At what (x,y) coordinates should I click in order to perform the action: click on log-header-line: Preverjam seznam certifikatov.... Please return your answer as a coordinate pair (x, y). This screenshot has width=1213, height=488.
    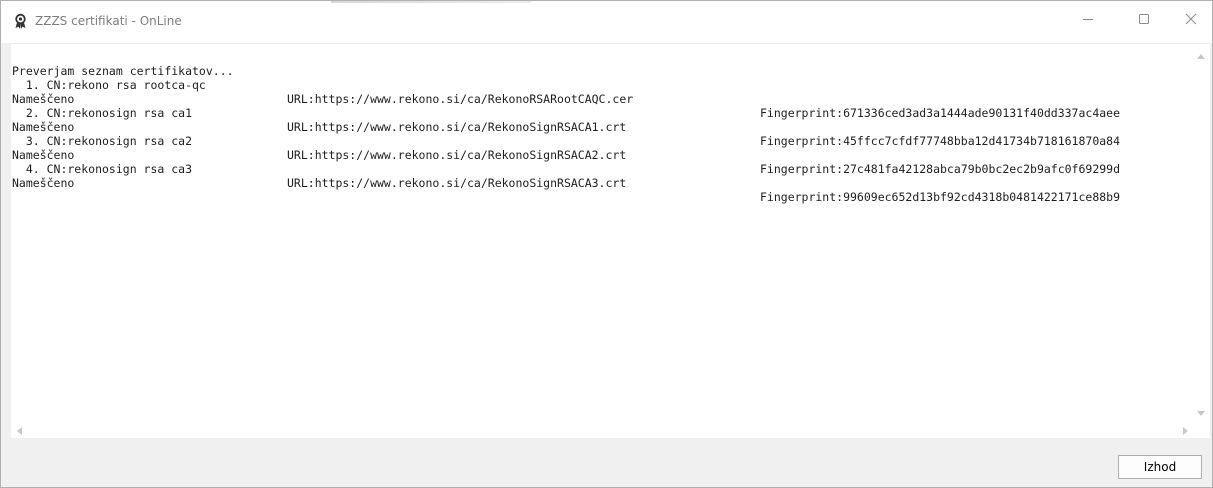
    Looking at the image, I should click on (602, 64).